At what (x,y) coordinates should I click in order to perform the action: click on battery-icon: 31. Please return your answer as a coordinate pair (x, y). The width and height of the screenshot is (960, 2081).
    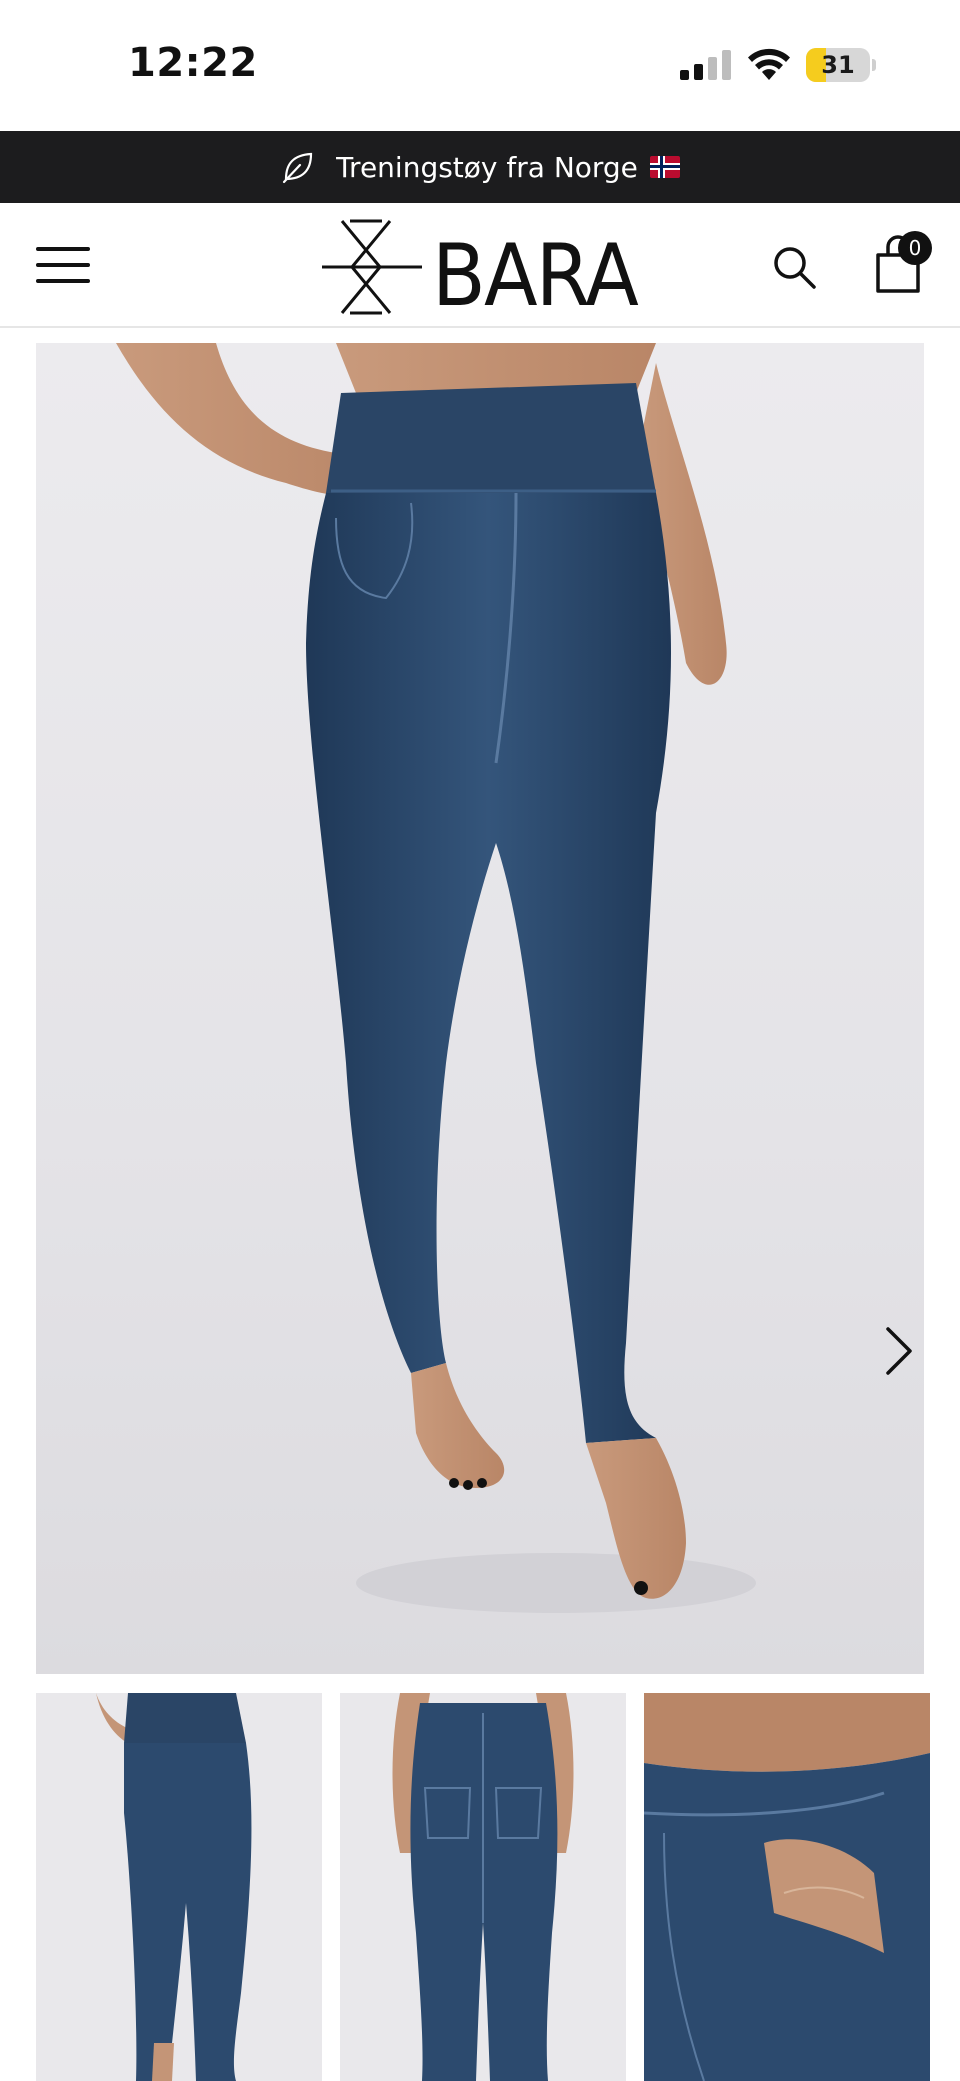
    Looking at the image, I should click on (841, 65).